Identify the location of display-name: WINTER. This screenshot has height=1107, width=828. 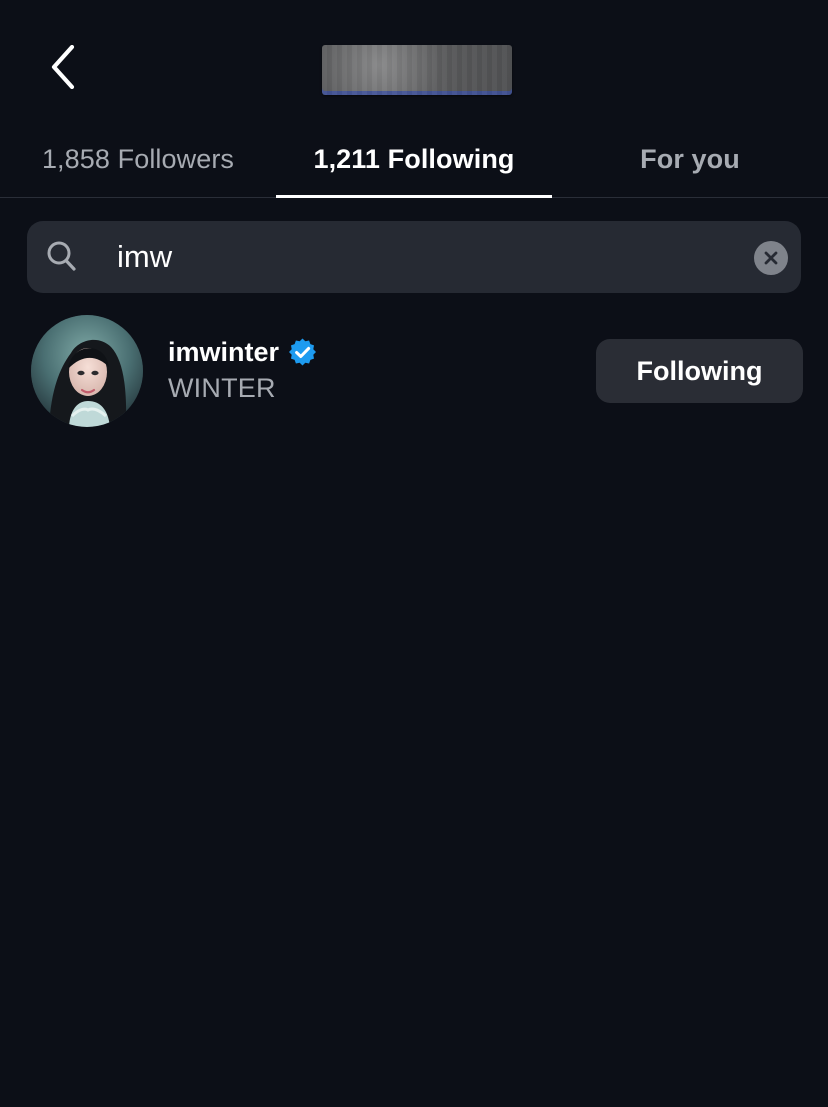
(222, 388).